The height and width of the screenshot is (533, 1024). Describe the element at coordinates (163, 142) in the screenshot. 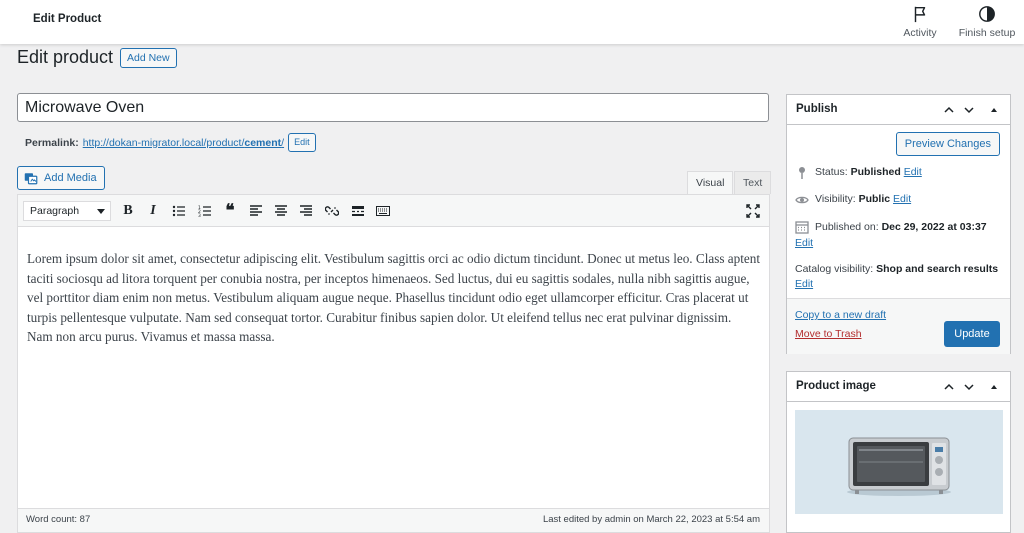

I see `permalink-url-base: http://dokan-migrator.local/product/` at that location.